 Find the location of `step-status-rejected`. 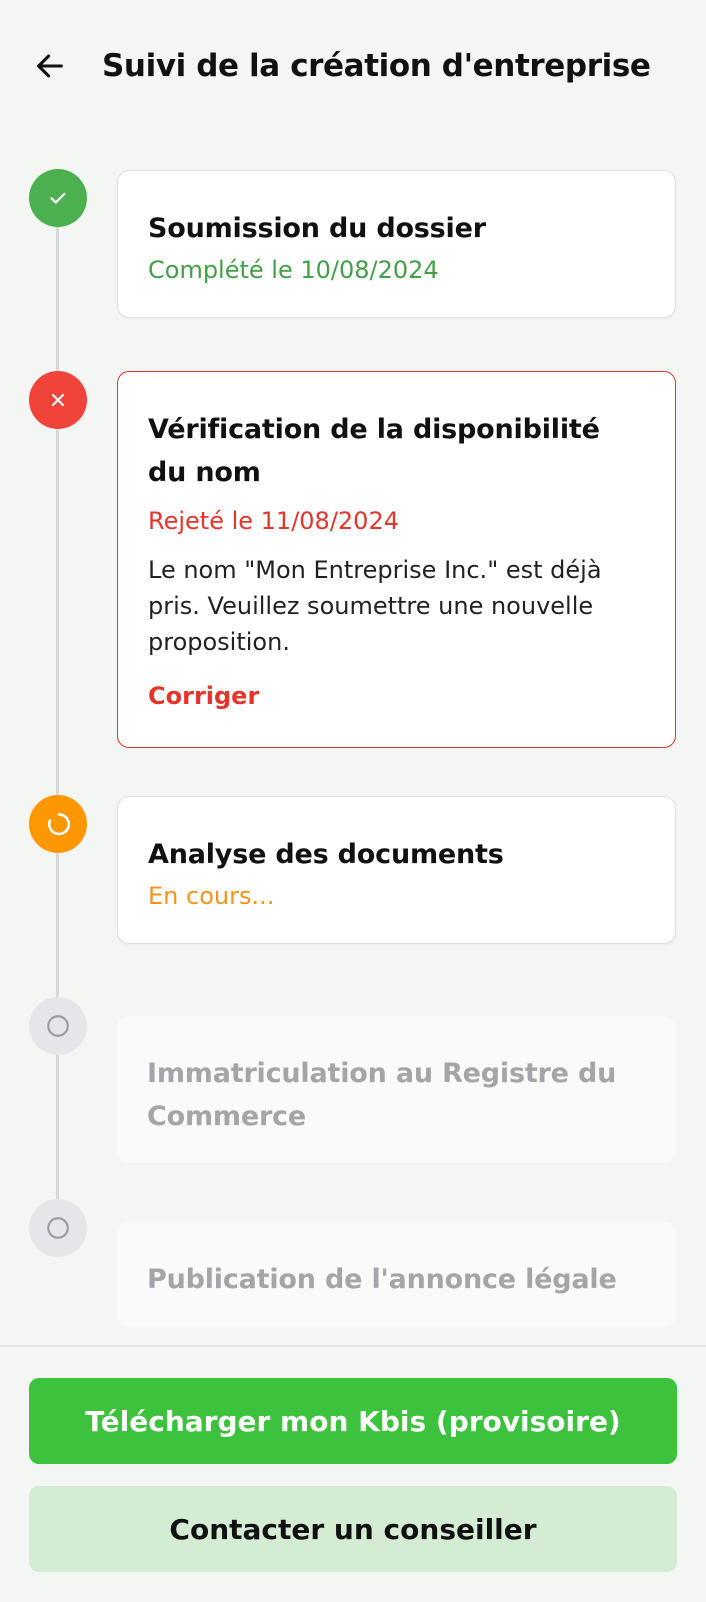

step-status-rejected is located at coordinates (58, 400).